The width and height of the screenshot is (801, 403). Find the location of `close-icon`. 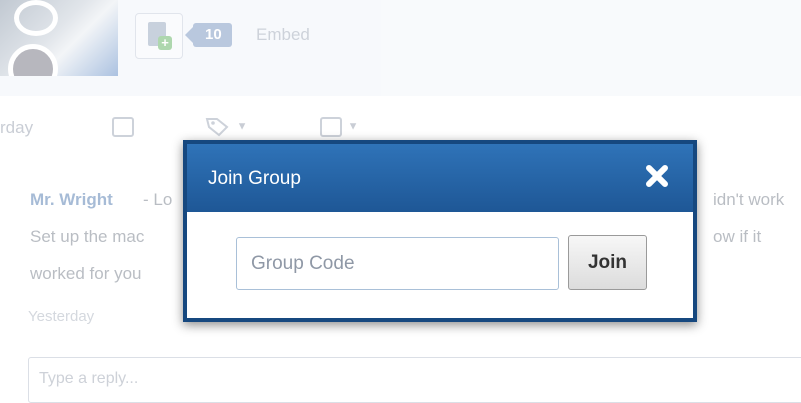

close-icon is located at coordinates (657, 176).